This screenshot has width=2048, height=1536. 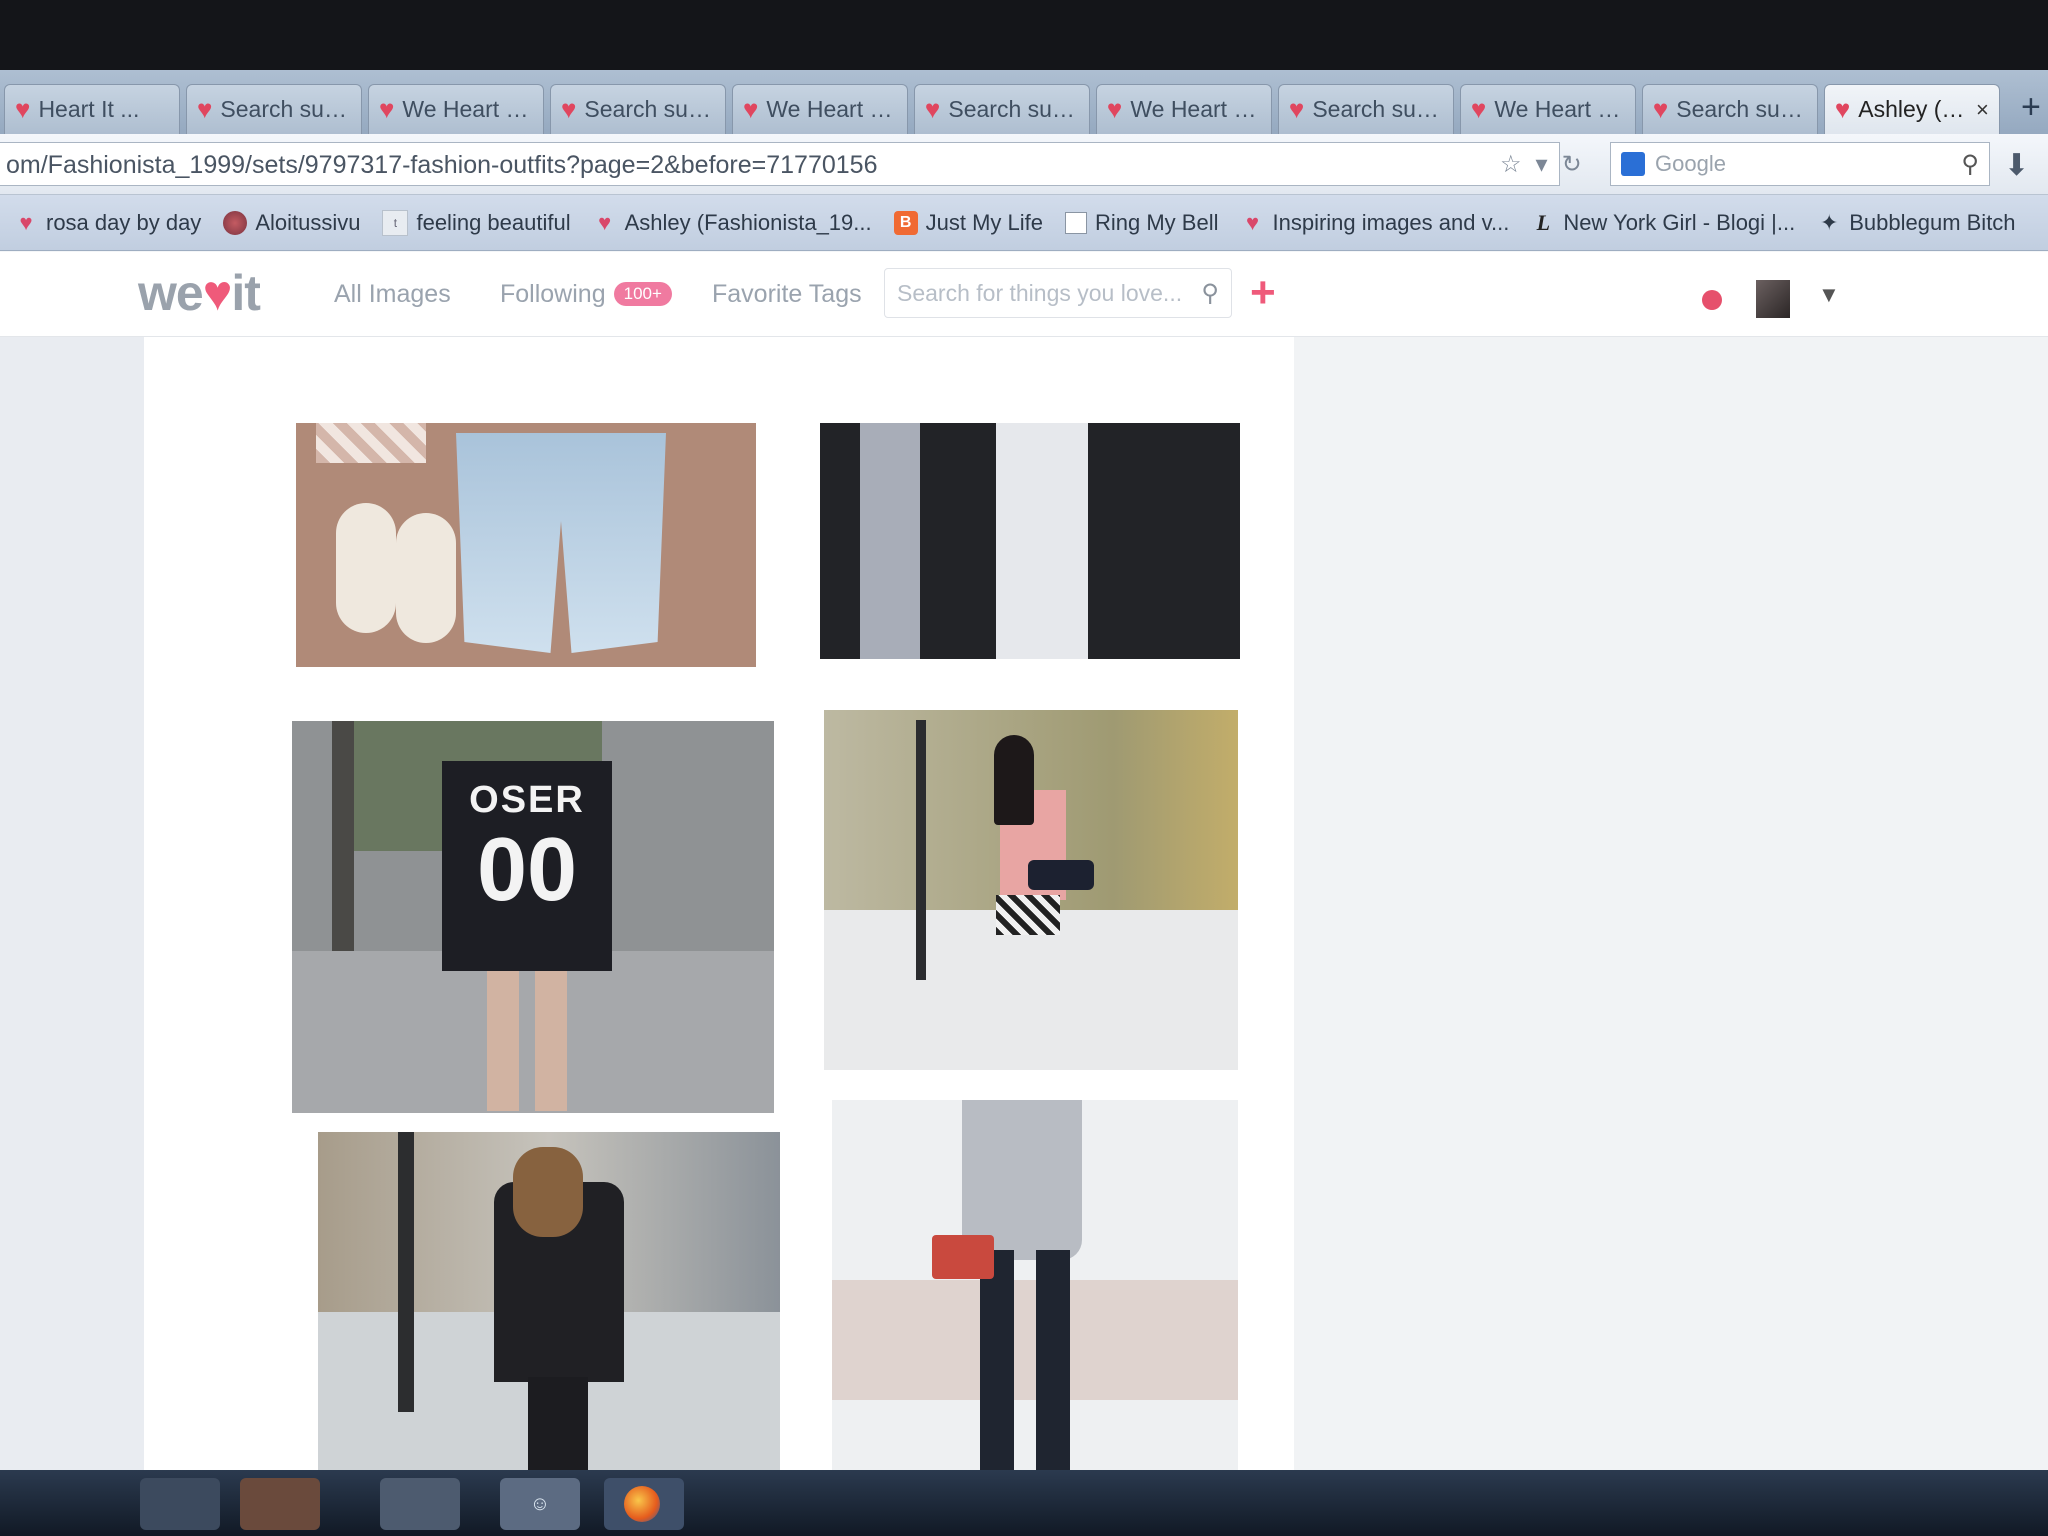 I want to click on bookmark-item: Aloitussivu, so click(x=291, y=223).